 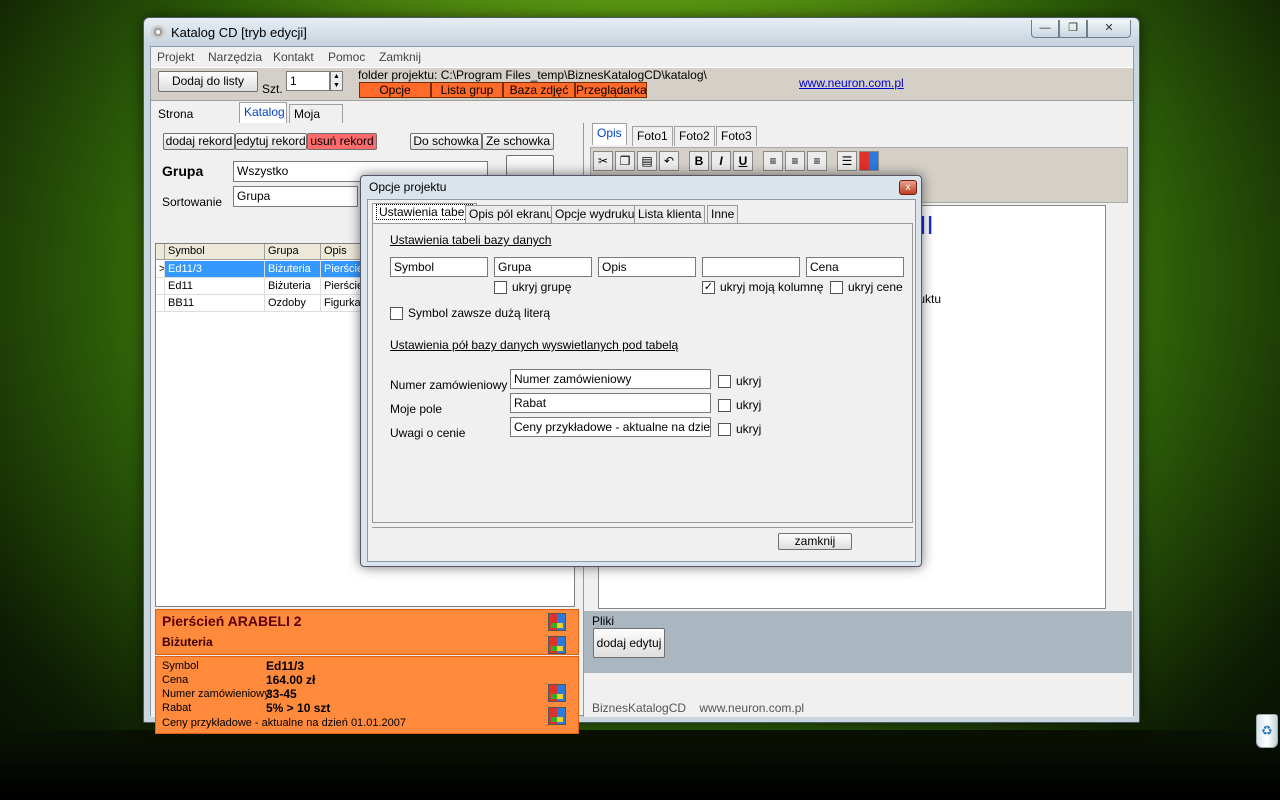 What do you see at coordinates (199, 141) in the screenshot?
I see `add-record-button: dodaj rekord` at bounding box center [199, 141].